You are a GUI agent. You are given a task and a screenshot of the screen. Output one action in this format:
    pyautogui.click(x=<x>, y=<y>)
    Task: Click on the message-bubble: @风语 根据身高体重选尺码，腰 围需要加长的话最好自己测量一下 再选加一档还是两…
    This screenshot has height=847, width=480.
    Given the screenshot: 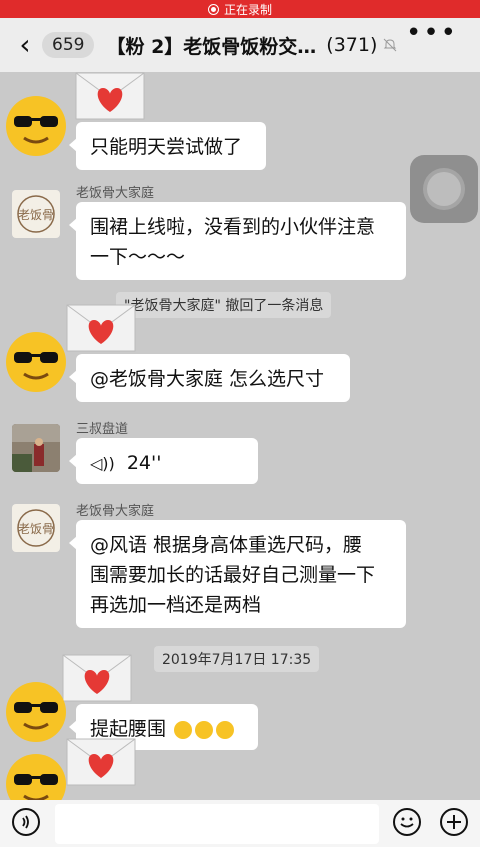 What is the action you would take?
    pyautogui.click(x=237, y=574)
    